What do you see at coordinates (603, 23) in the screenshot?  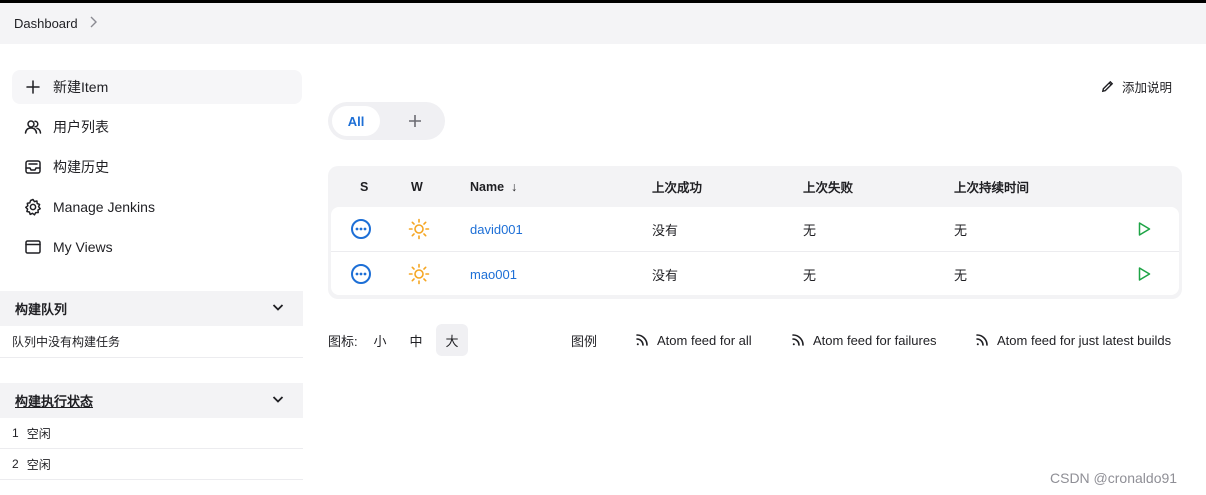 I see `breadcrumb: Dashboard` at bounding box center [603, 23].